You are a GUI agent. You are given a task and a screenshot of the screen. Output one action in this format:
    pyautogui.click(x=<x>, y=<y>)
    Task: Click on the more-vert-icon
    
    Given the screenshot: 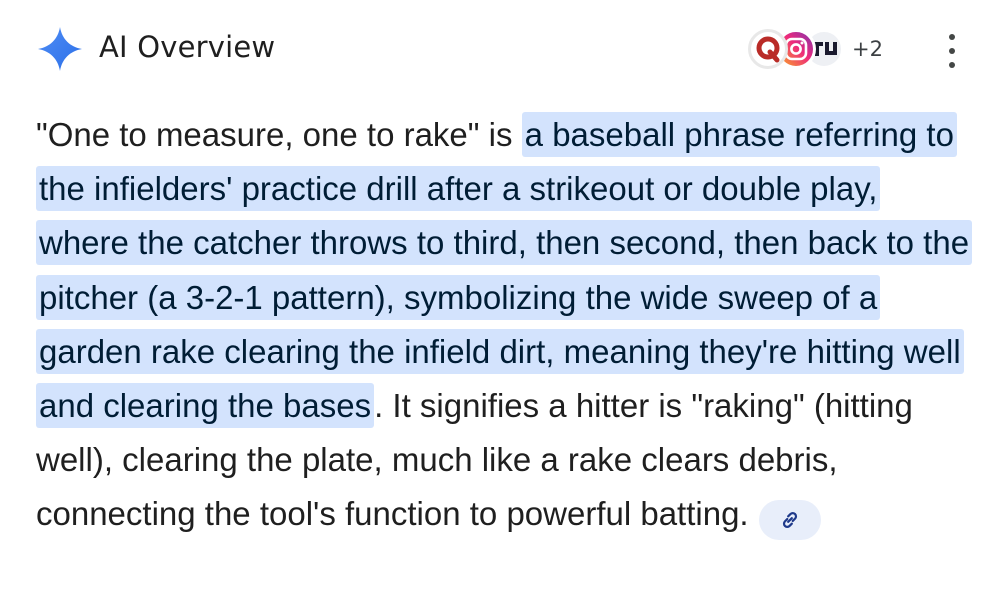 What is the action you would take?
    pyautogui.click(x=952, y=51)
    